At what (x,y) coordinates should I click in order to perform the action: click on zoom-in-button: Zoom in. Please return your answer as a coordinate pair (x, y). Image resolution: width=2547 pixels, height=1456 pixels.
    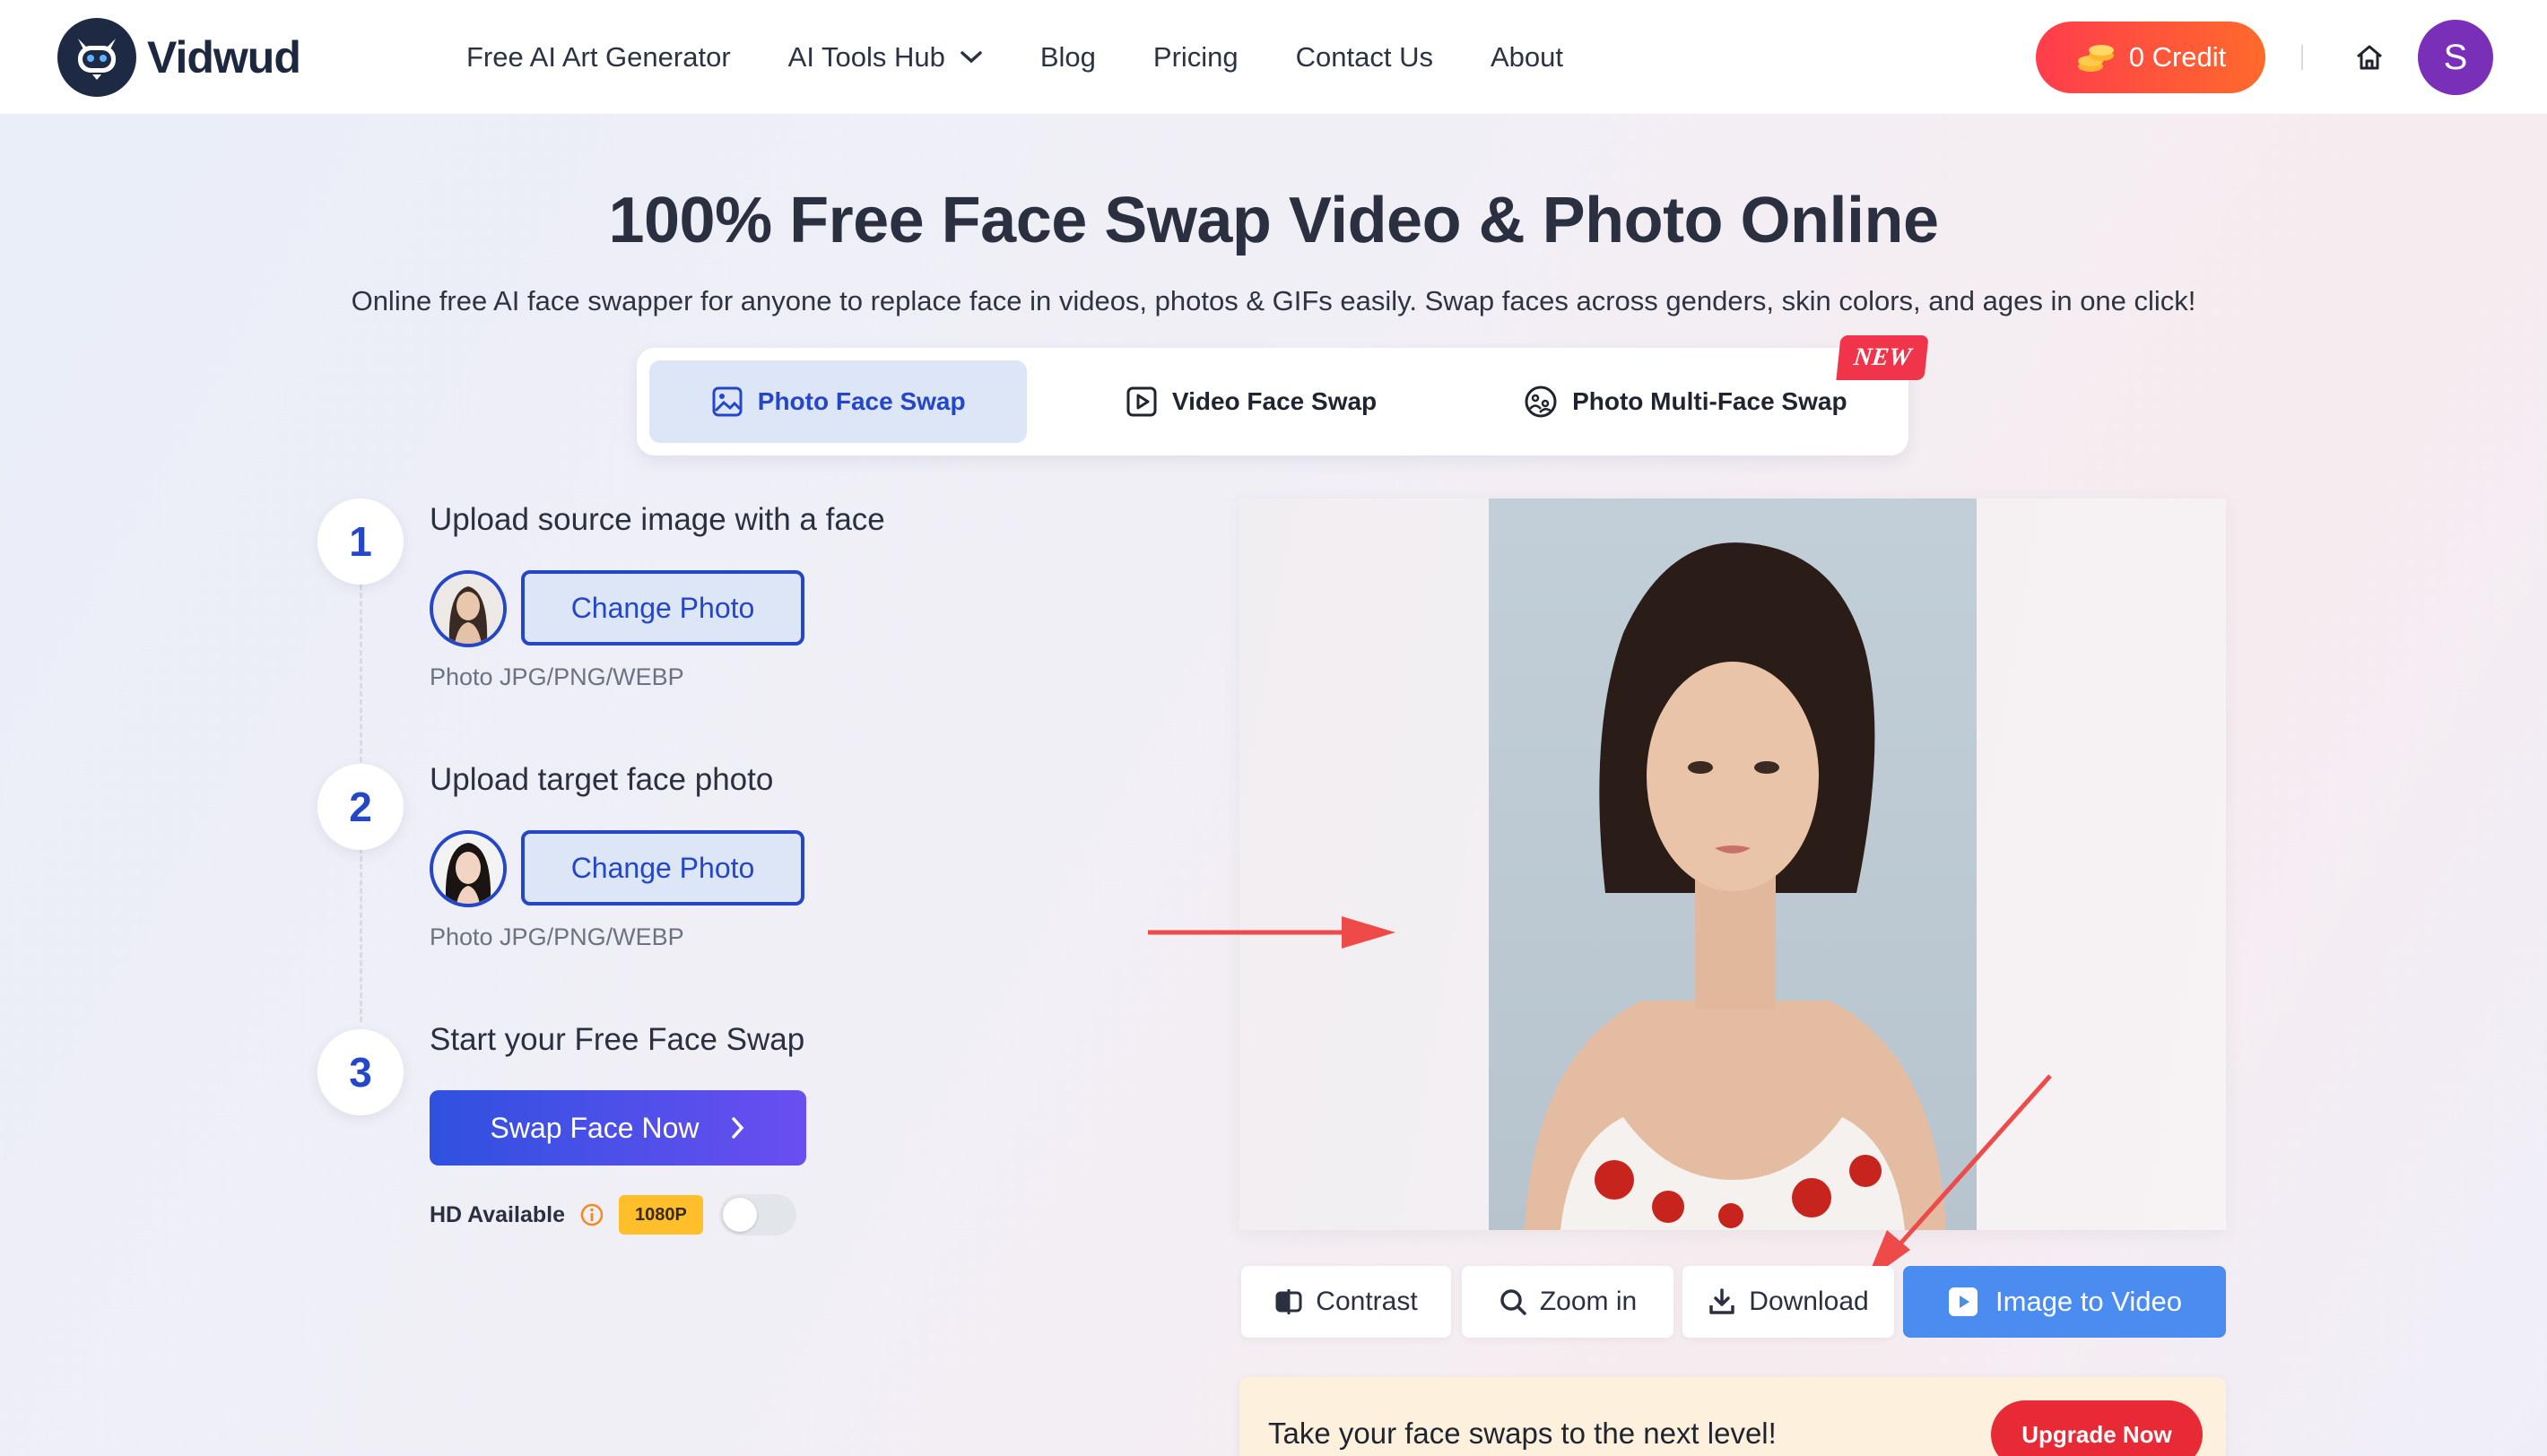
    Looking at the image, I should click on (1567, 1302).